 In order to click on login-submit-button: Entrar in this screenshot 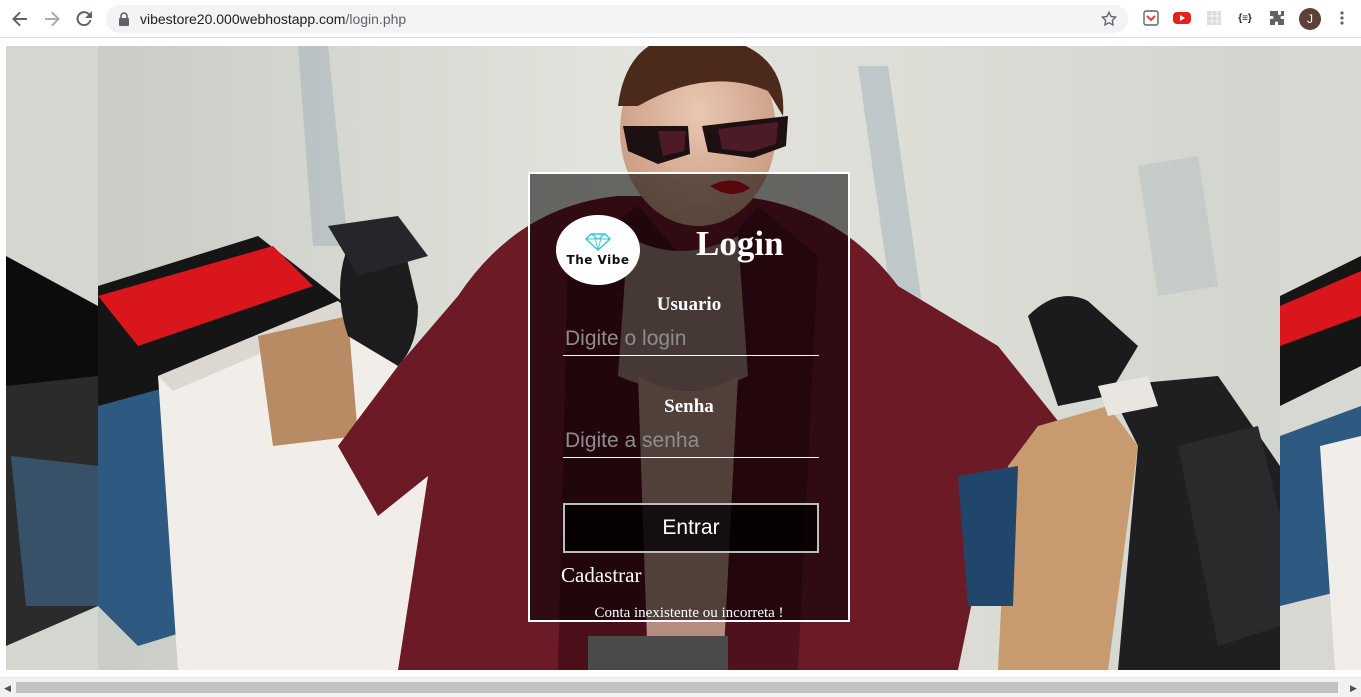, I will do `click(691, 528)`.